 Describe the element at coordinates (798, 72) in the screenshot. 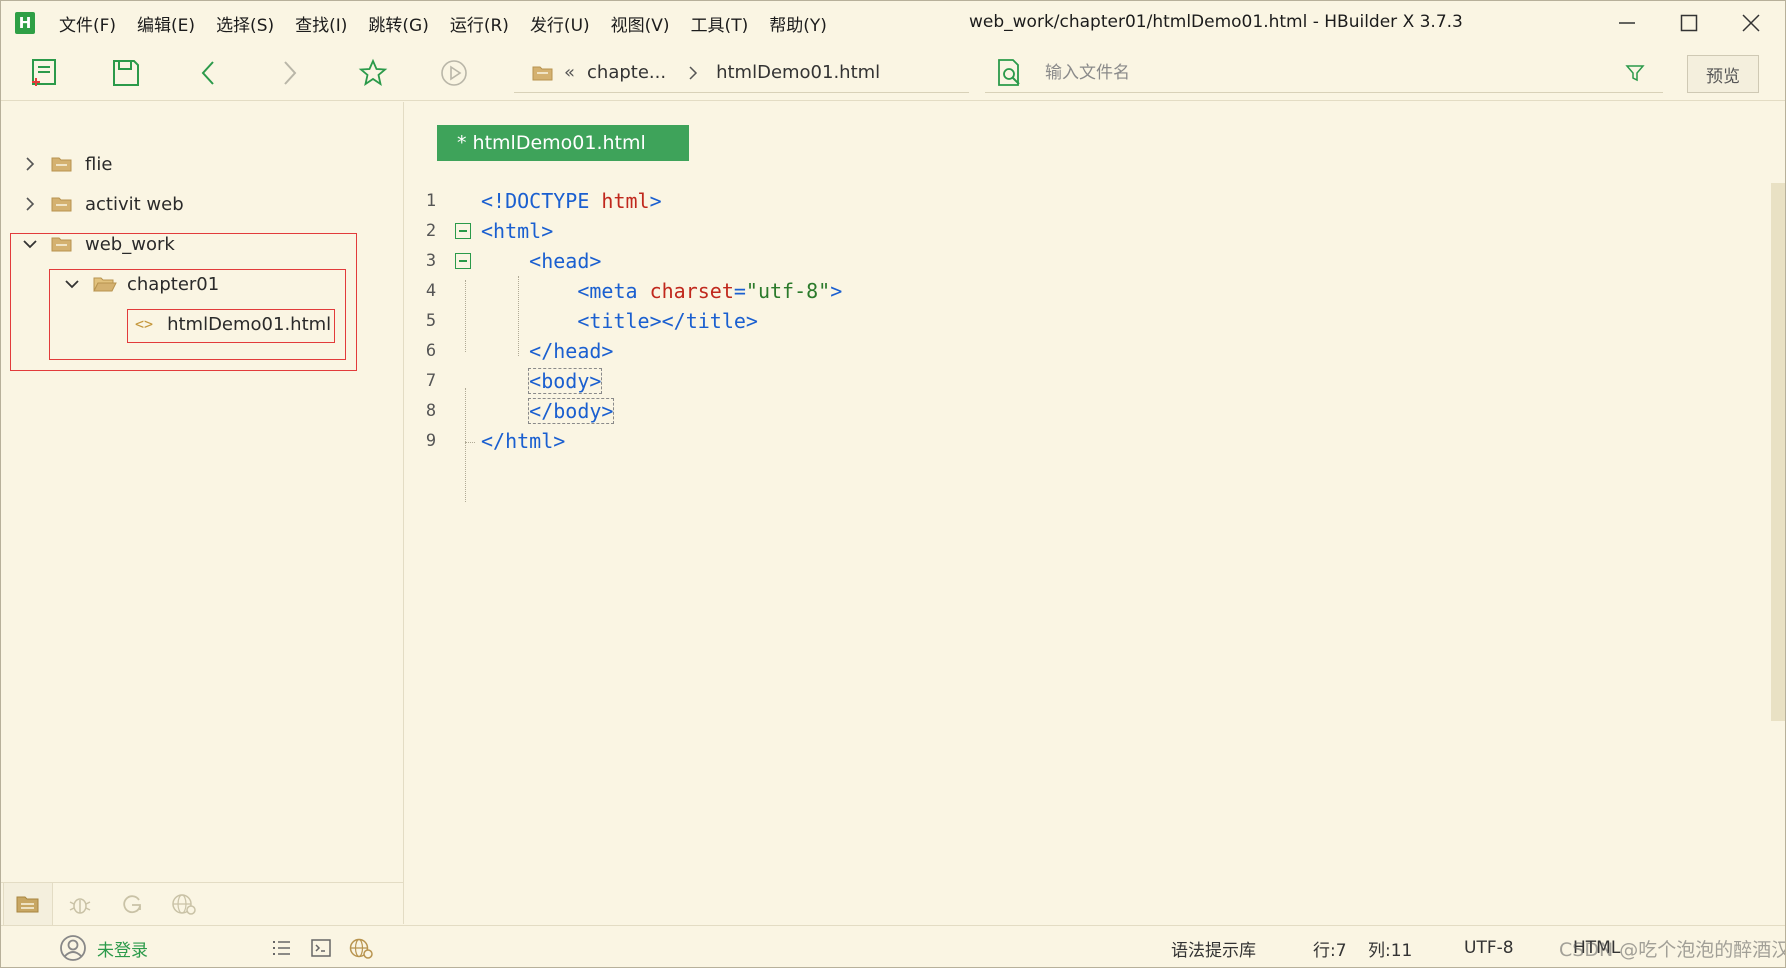

I see `breadcrumb-file: htmlDemo01.html` at that location.